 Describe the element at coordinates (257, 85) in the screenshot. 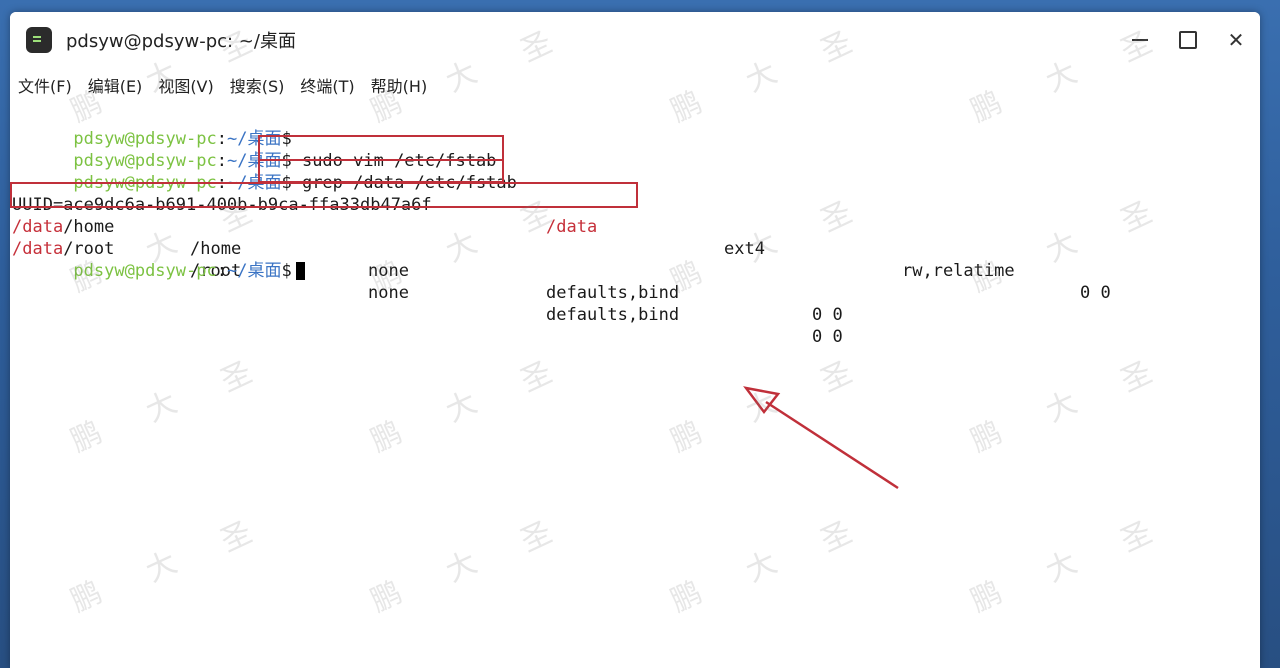

I see `menu-search: 搜索(S)` at that location.